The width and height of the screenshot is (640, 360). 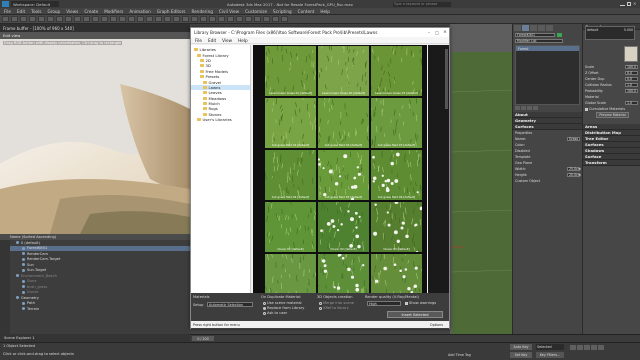 What do you see at coordinates (194, 19) in the screenshot?
I see `named-selection-sets-icon` at bounding box center [194, 19].